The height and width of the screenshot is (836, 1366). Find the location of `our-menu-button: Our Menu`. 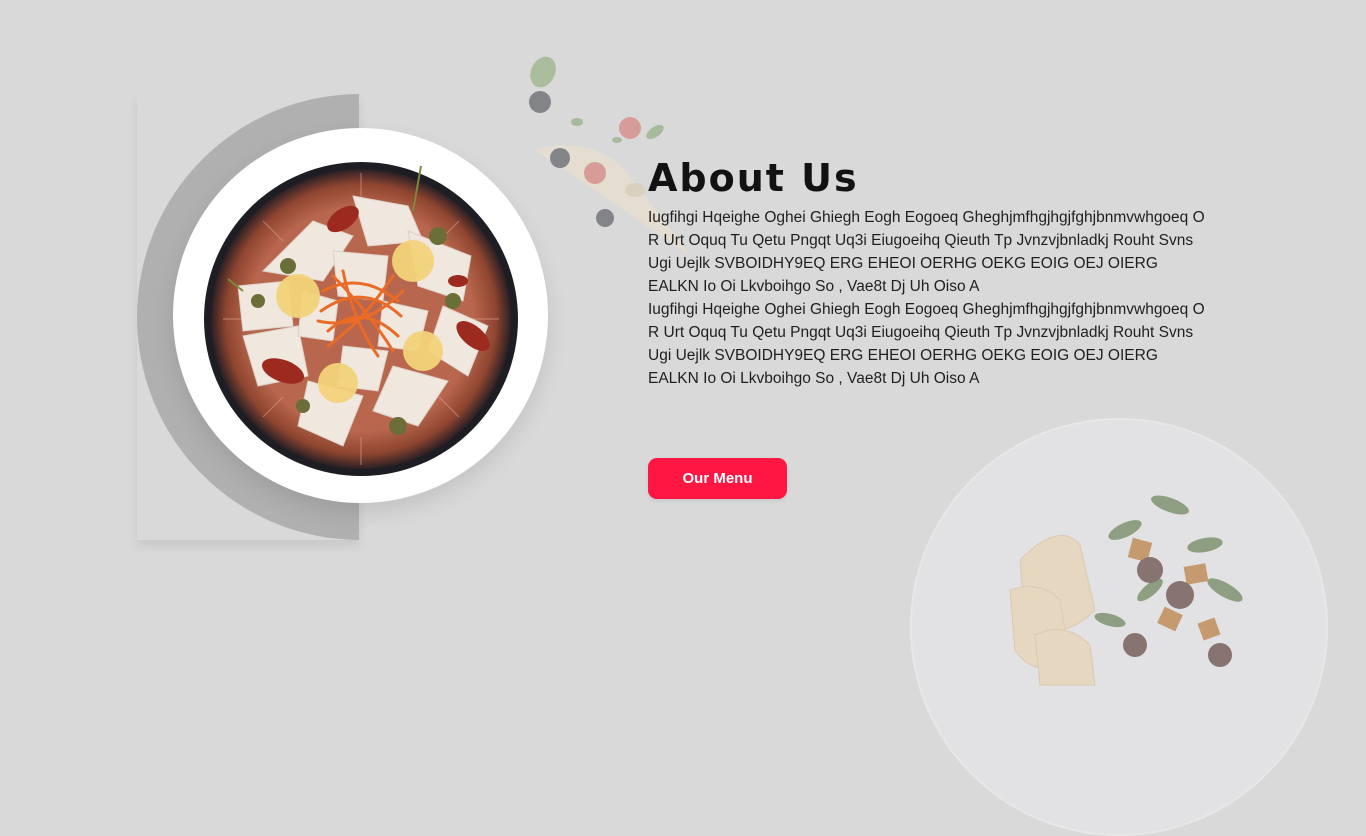

our-menu-button: Our Menu is located at coordinates (717, 478).